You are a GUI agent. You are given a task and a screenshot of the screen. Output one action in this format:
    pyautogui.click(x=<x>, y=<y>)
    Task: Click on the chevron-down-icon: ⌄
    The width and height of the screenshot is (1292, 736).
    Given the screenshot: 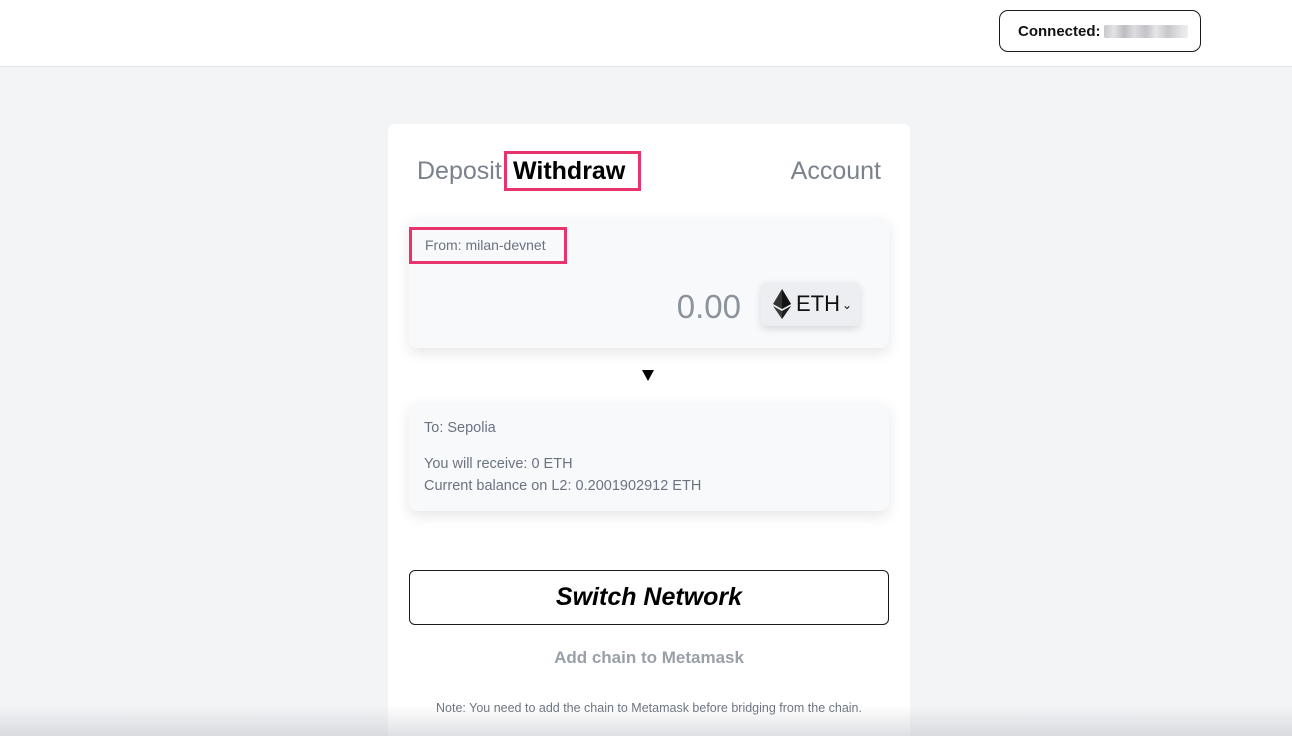 What is the action you would take?
    pyautogui.click(x=847, y=305)
    